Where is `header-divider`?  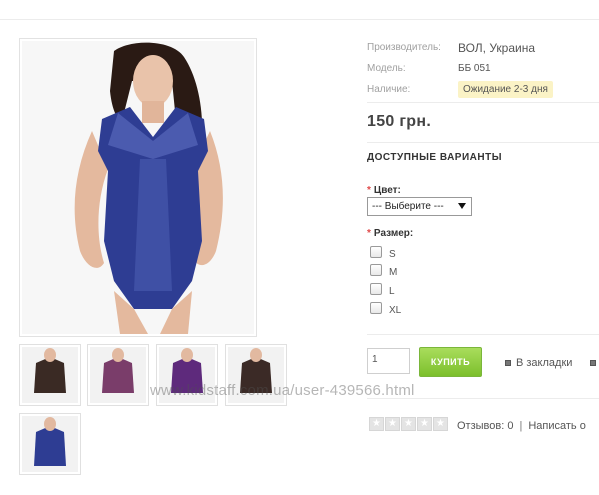 header-divider is located at coordinates (299, 19).